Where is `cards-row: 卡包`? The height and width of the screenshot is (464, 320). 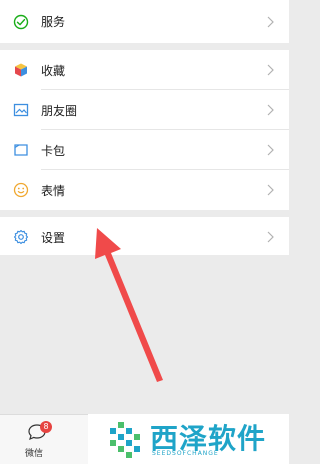 cards-row: 卡包 is located at coordinates (144, 150).